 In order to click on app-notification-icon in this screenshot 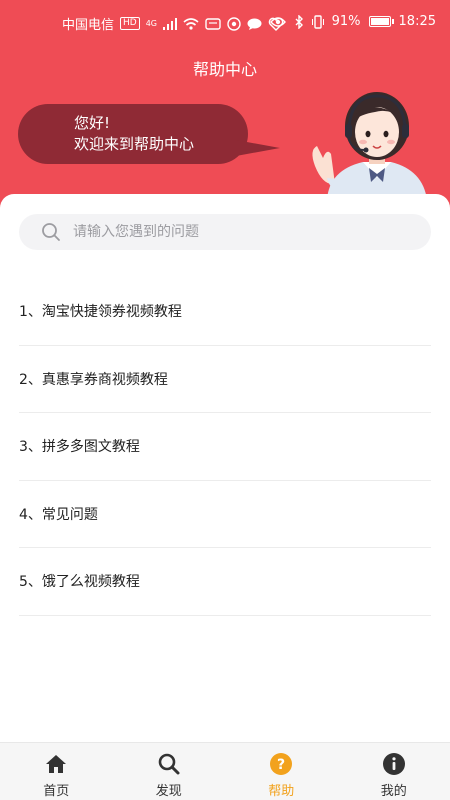, I will do `click(234, 23)`.